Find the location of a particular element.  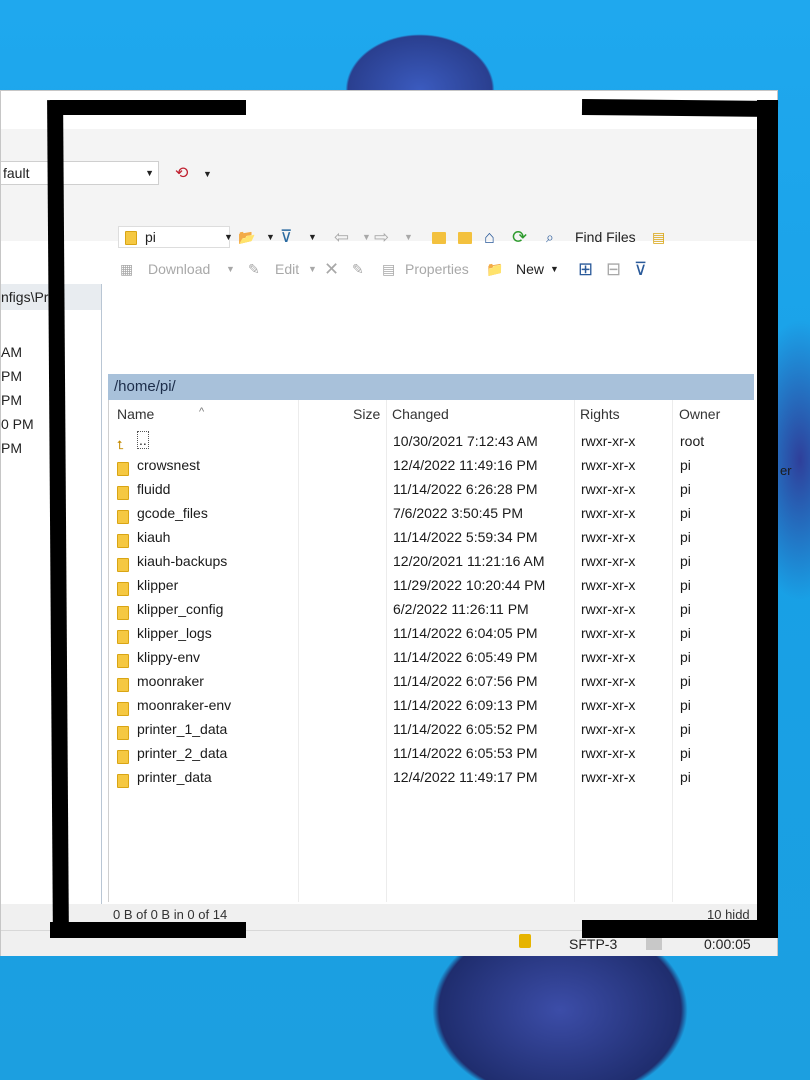

column-size: Size is located at coordinates (366, 414).